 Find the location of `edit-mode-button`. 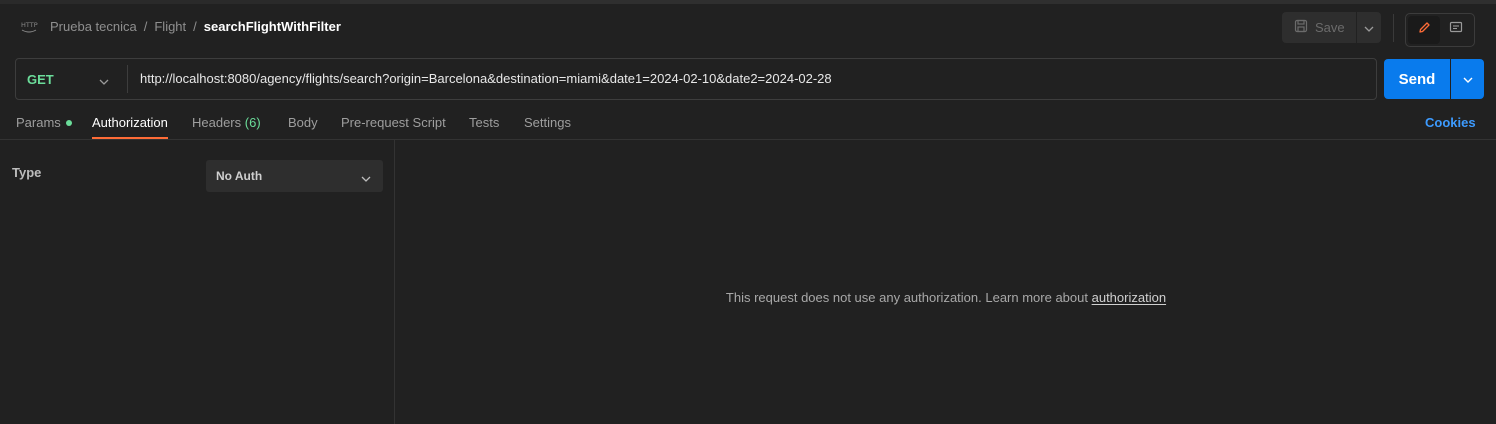

edit-mode-button is located at coordinates (1424, 30).